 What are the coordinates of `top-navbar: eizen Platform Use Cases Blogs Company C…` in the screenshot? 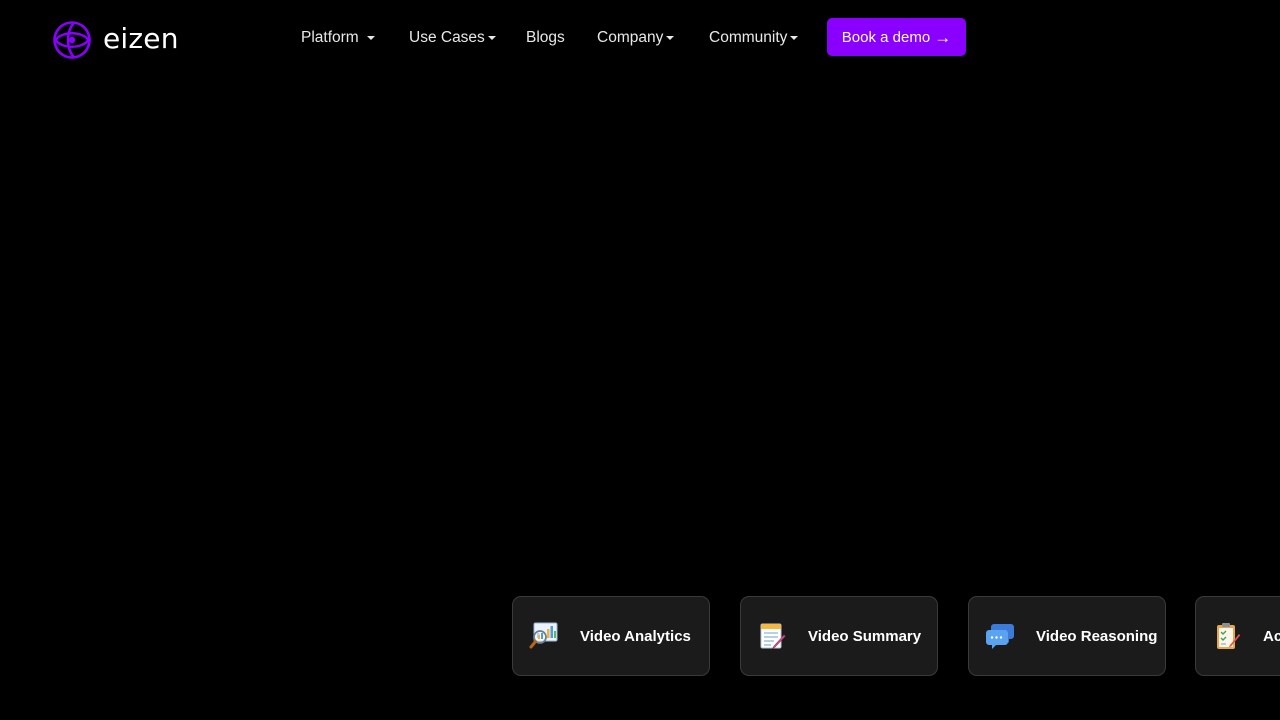 It's located at (640, 38).